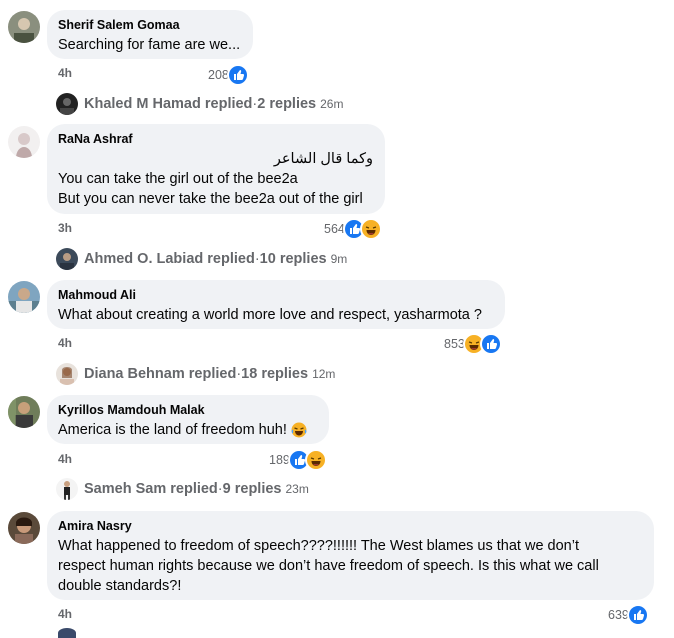  Describe the element at coordinates (298, 460) in the screenshot. I see `reaction-summary: 189` at that location.